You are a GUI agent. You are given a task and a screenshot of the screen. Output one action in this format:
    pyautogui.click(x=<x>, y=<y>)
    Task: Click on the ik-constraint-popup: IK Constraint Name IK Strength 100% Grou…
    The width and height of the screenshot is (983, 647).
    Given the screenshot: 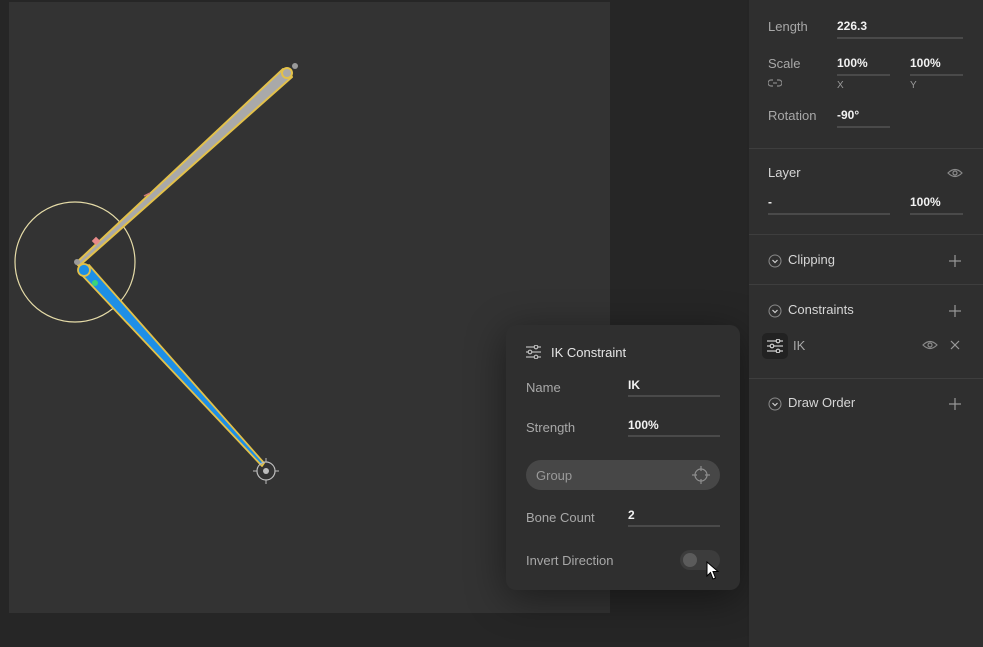 What is the action you would take?
    pyautogui.click(x=623, y=457)
    